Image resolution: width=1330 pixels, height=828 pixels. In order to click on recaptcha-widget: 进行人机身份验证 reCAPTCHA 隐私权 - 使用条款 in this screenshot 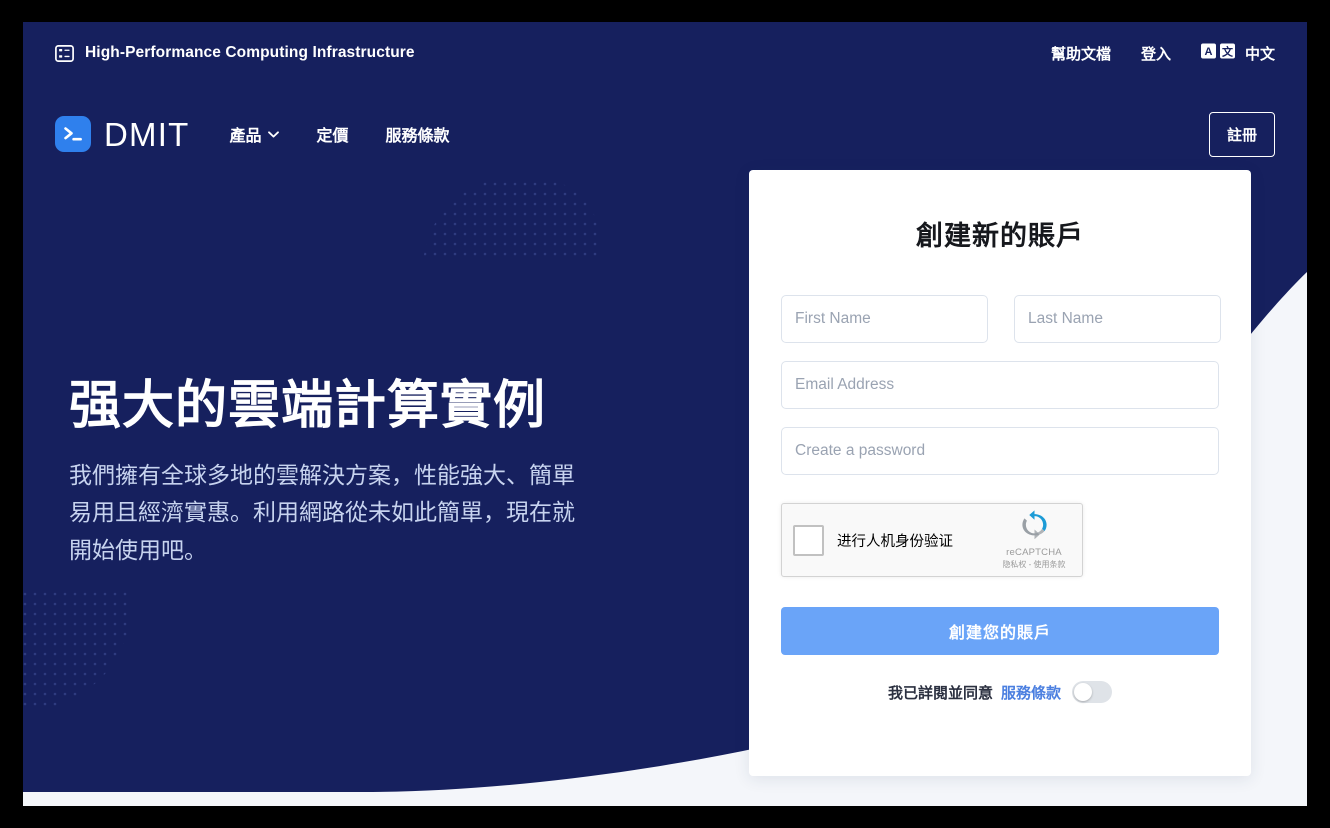, I will do `click(932, 540)`.